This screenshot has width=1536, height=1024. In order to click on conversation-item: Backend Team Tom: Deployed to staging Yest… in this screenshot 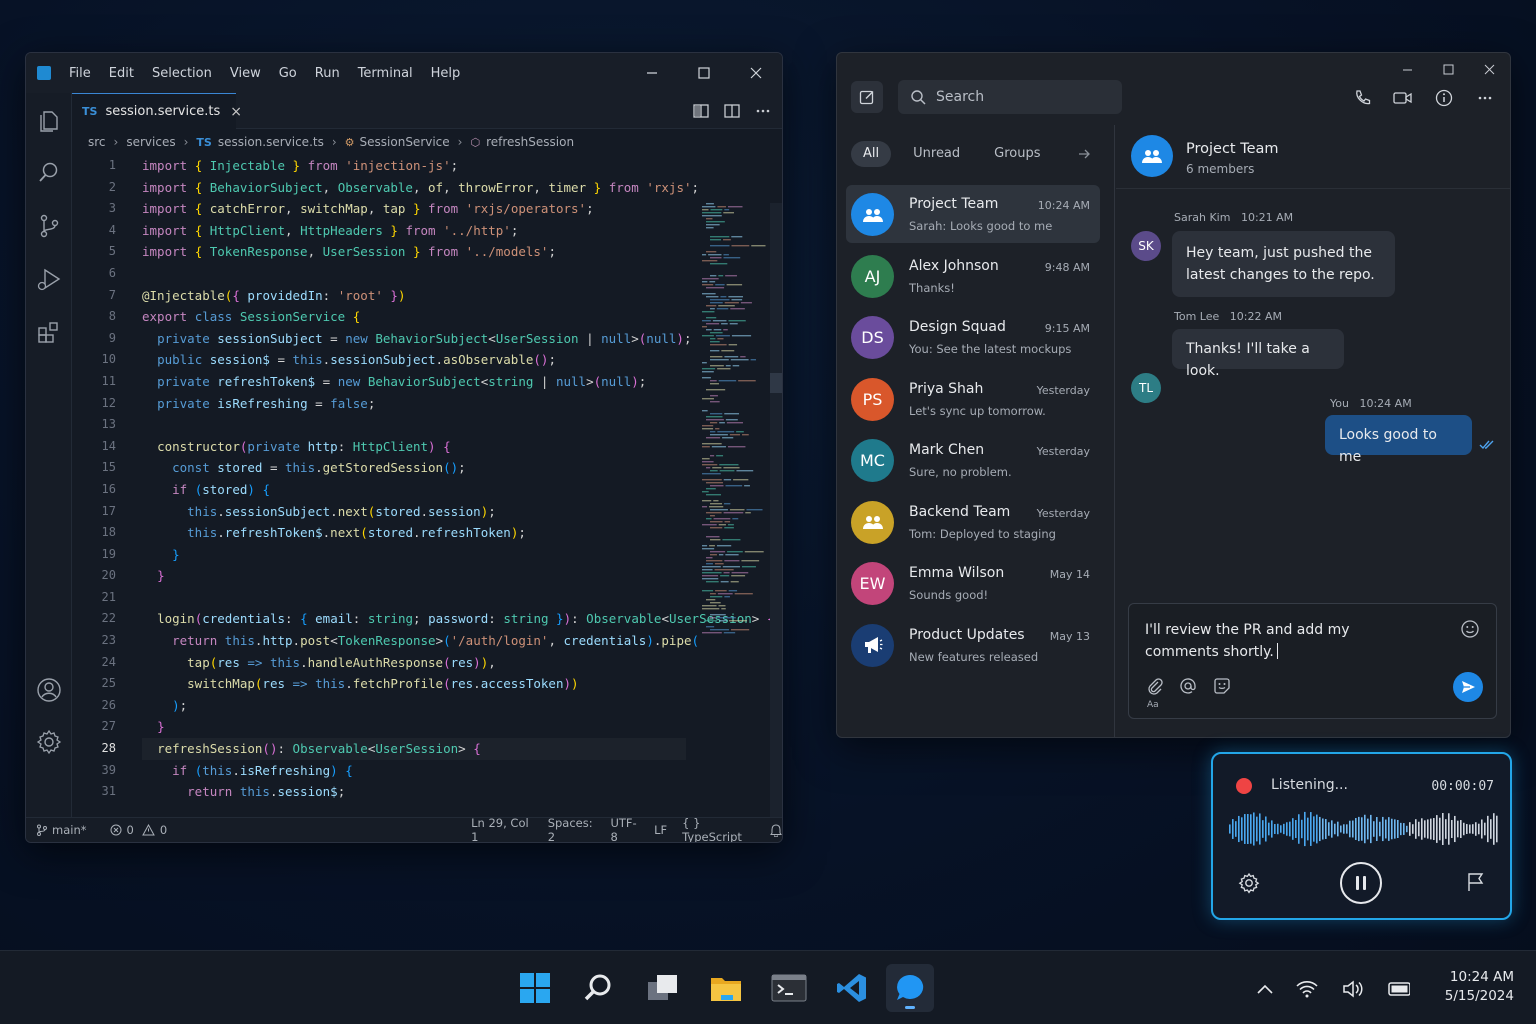, I will do `click(973, 522)`.